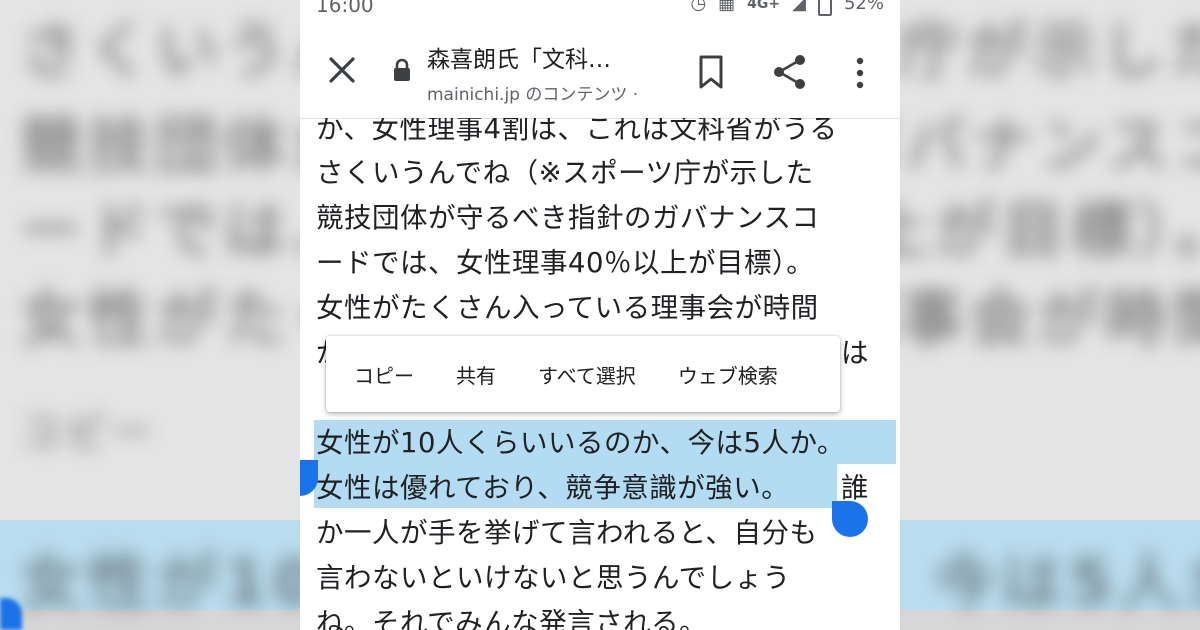 This screenshot has width=1200, height=630. Describe the element at coordinates (577, 131) in the screenshot. I see `article-line: か、女性理事4割は、これは文科省がうる` at that location.